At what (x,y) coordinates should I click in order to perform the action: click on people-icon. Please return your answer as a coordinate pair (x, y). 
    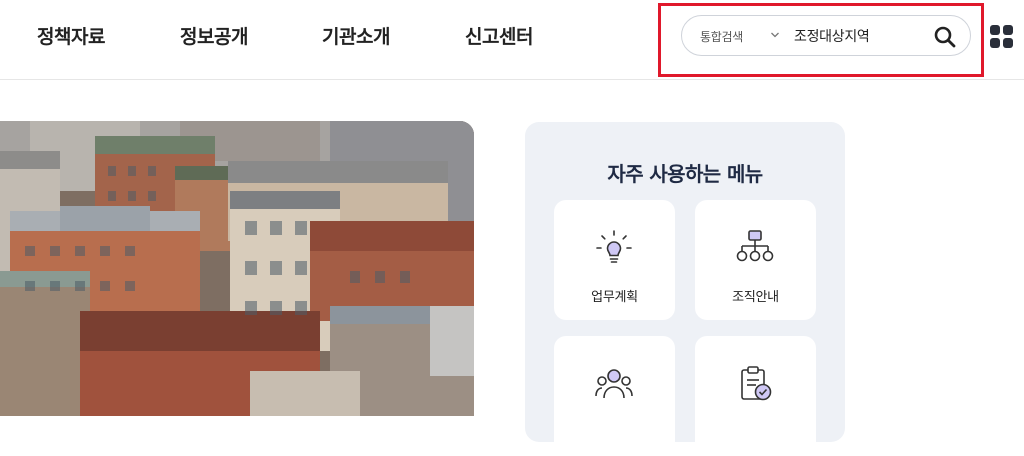
    Looking at the image, I should click on (614, 384).